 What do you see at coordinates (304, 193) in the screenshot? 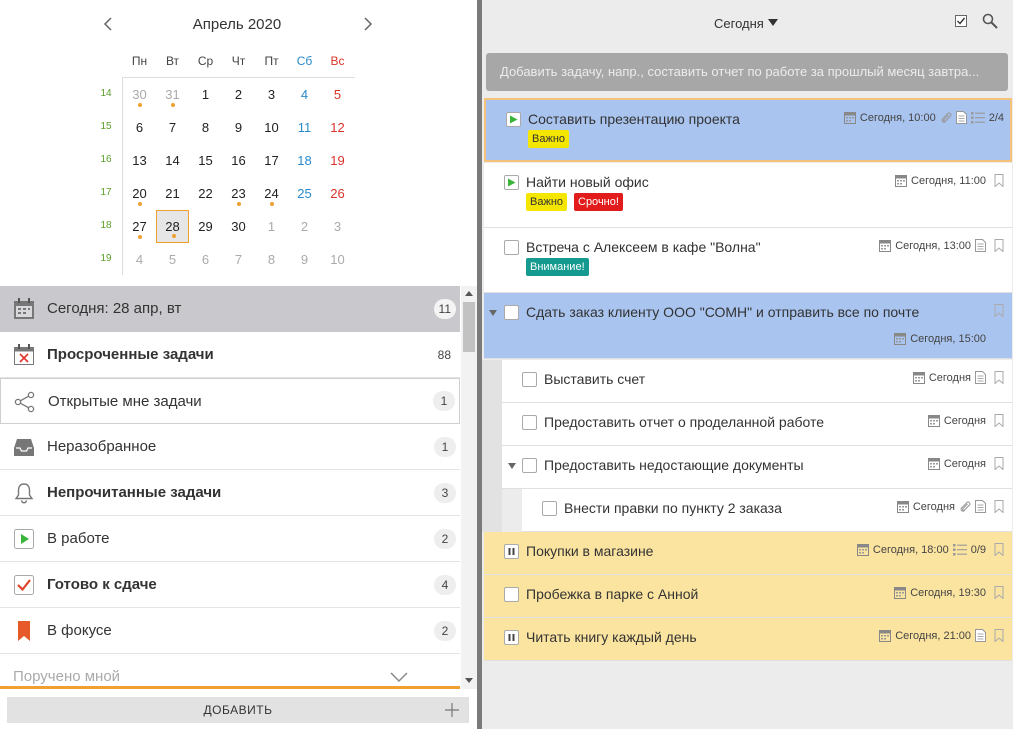
I see `calendar-day: 25` at bounding box center [304, 193].